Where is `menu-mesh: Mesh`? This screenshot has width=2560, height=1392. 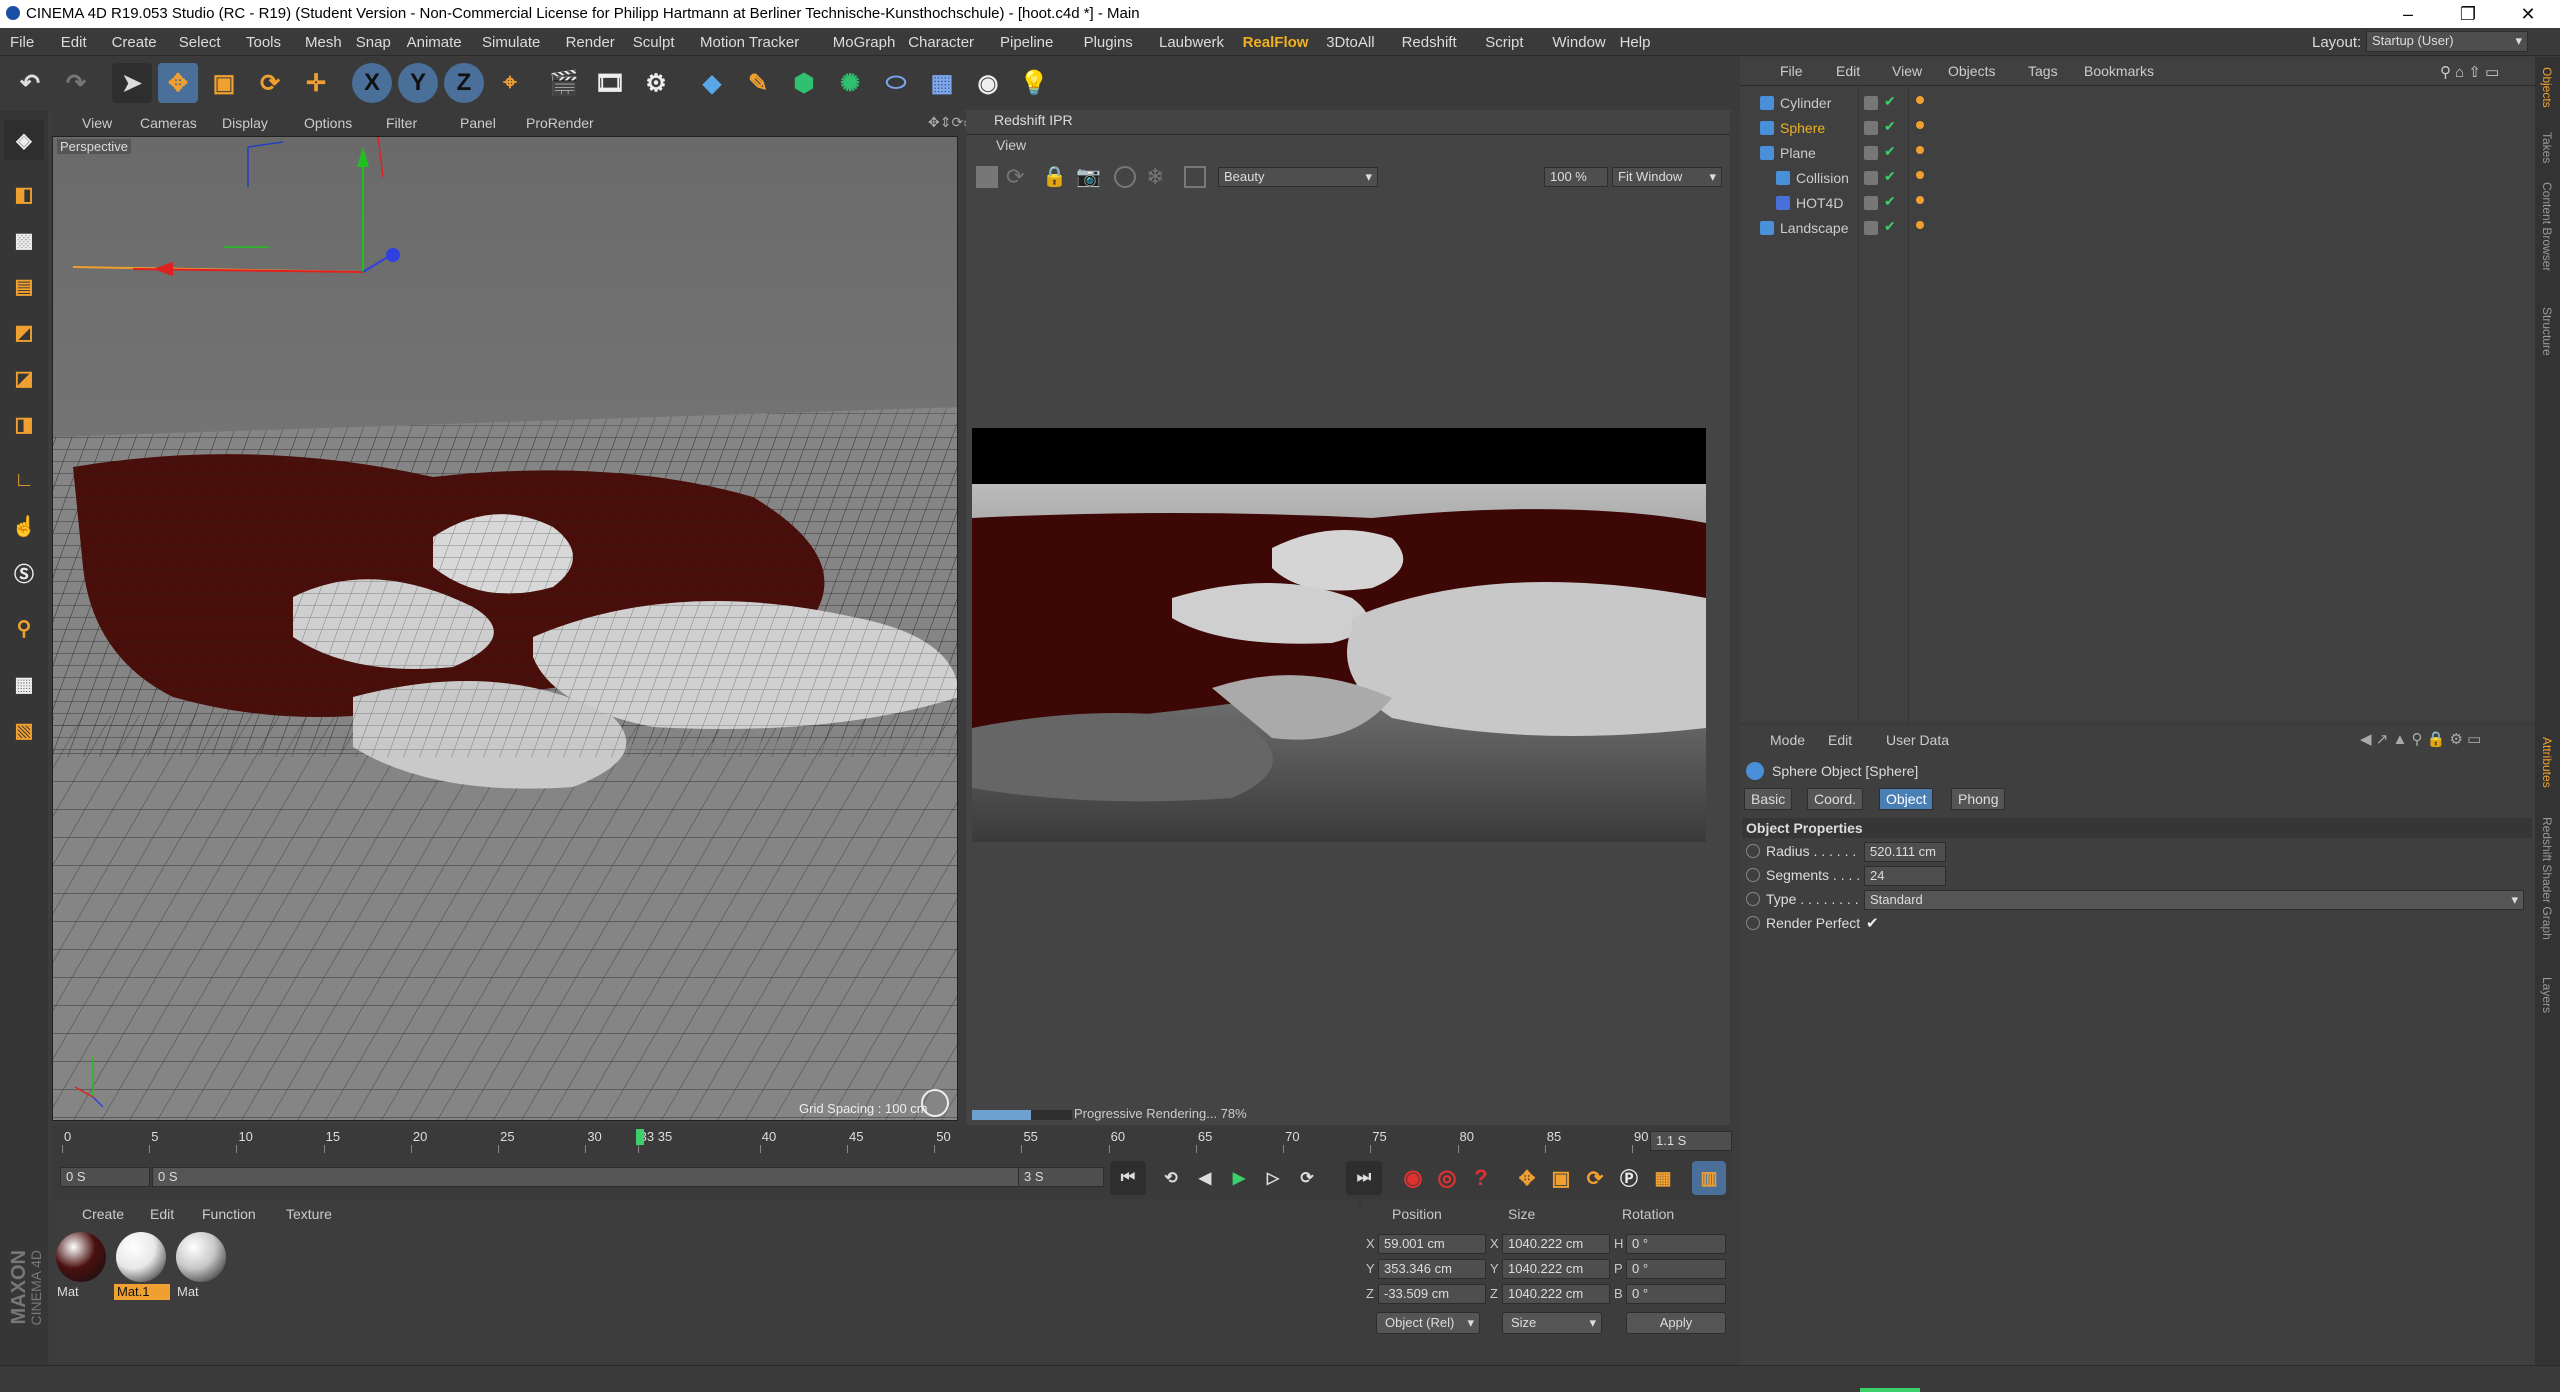 menu-mesh: Mesh is located at coordinates (323, 42).